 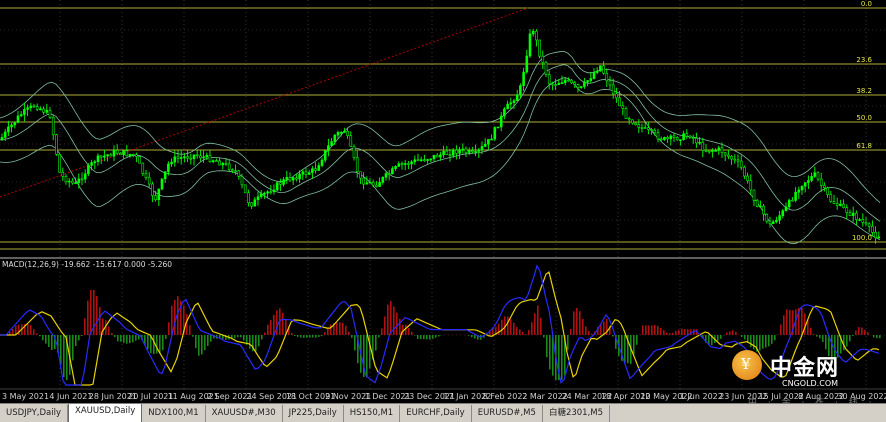 I want to click on tab-hs150-m1: HS150,M1, so click(x=372, y=413).